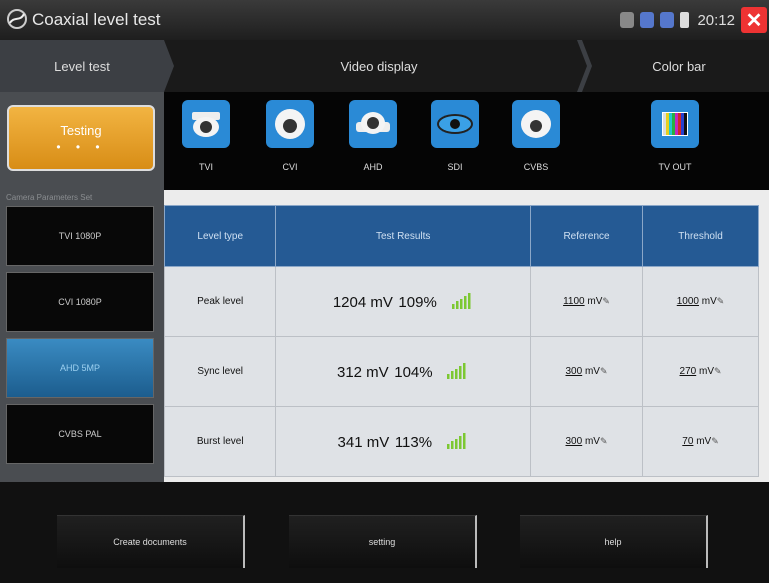  I want to click on table-row: Sync level 312 mV 104% 300 mV✎ 270 mV✎, so click(461, 371).